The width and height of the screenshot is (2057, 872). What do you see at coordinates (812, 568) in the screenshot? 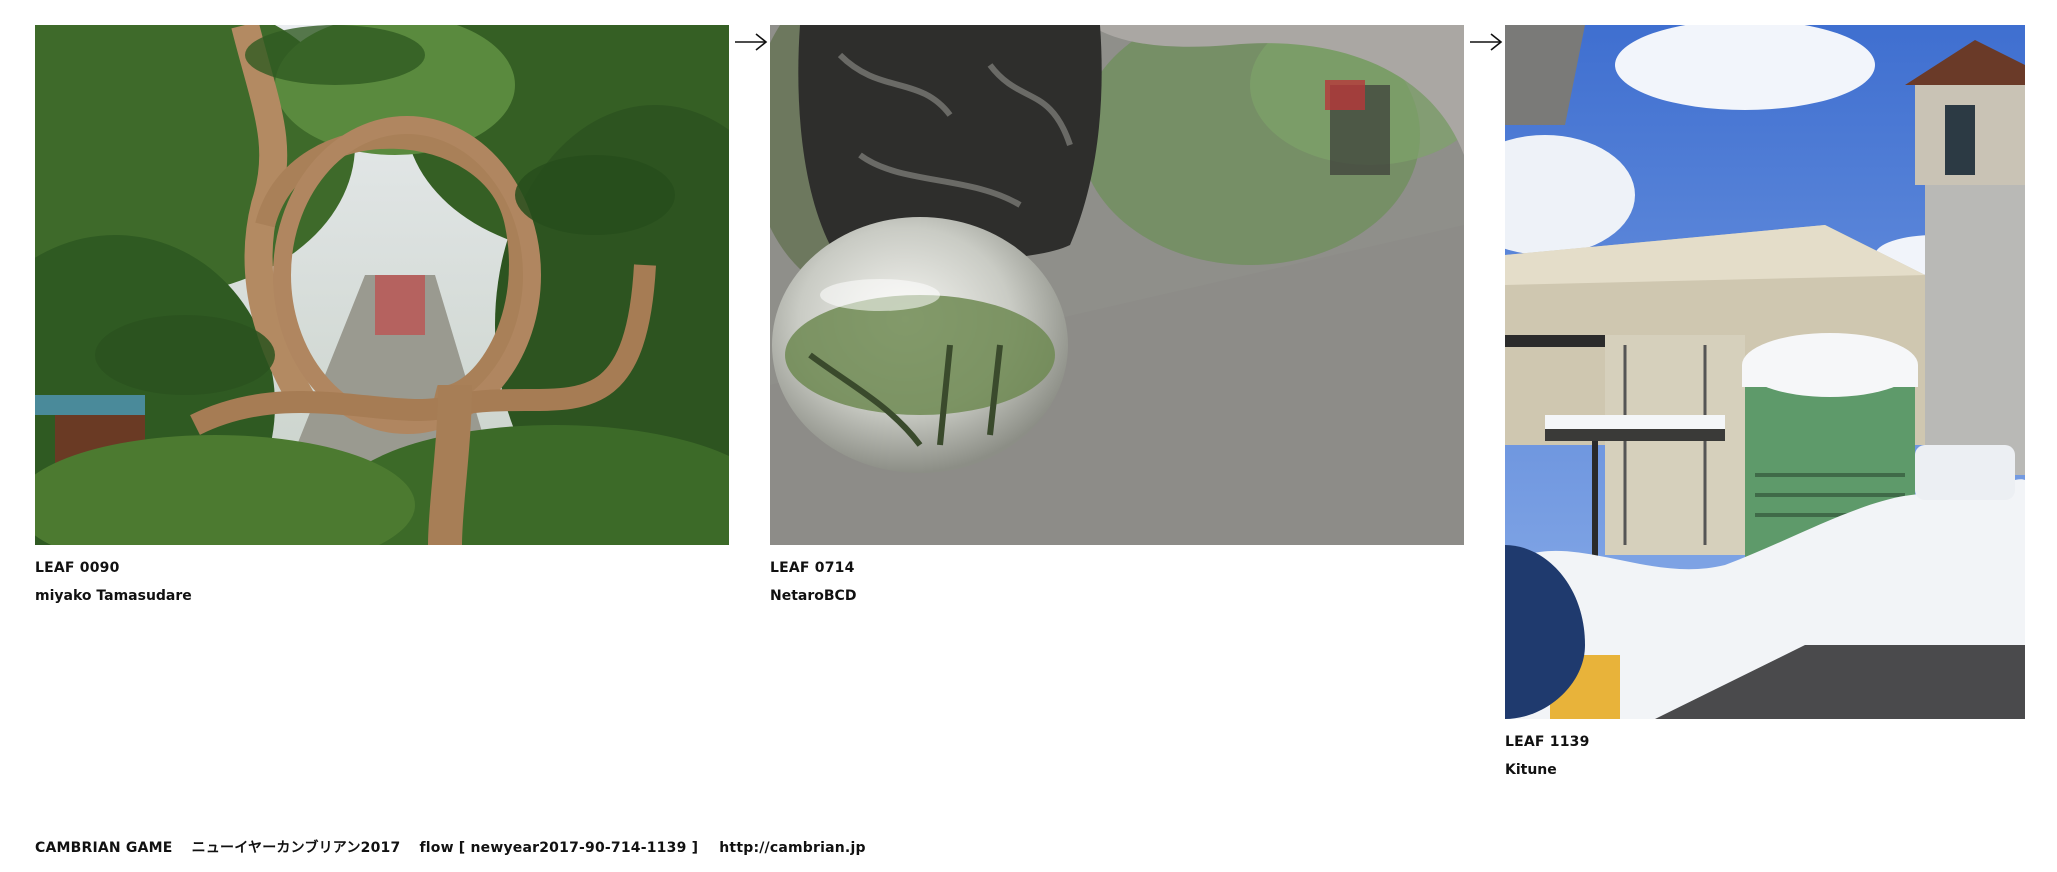
I see `leaf-code: LEAF 0714` at bounding box center [812, 568].